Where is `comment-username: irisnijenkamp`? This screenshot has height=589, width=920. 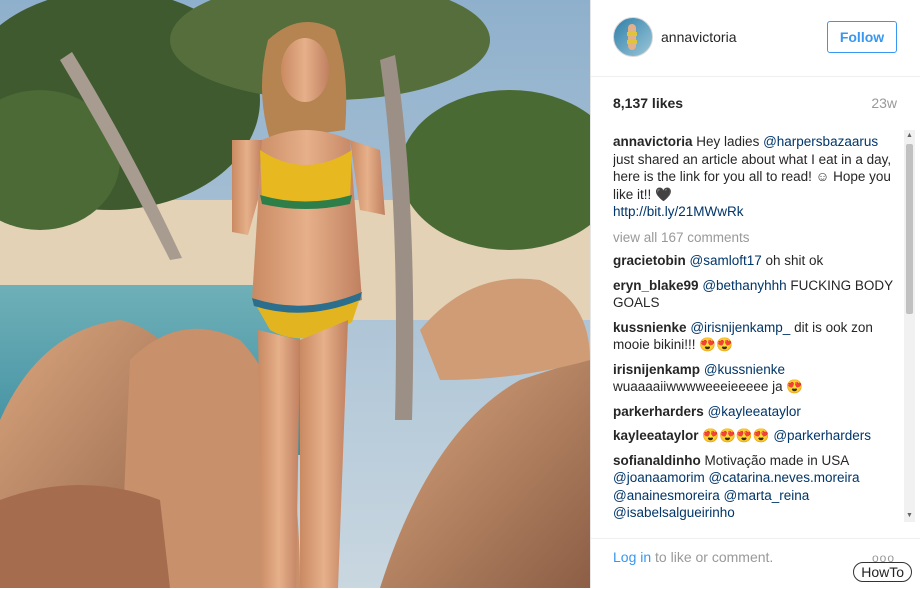 comment-username: irisnijenkamp is located at coordinates (656, 369).